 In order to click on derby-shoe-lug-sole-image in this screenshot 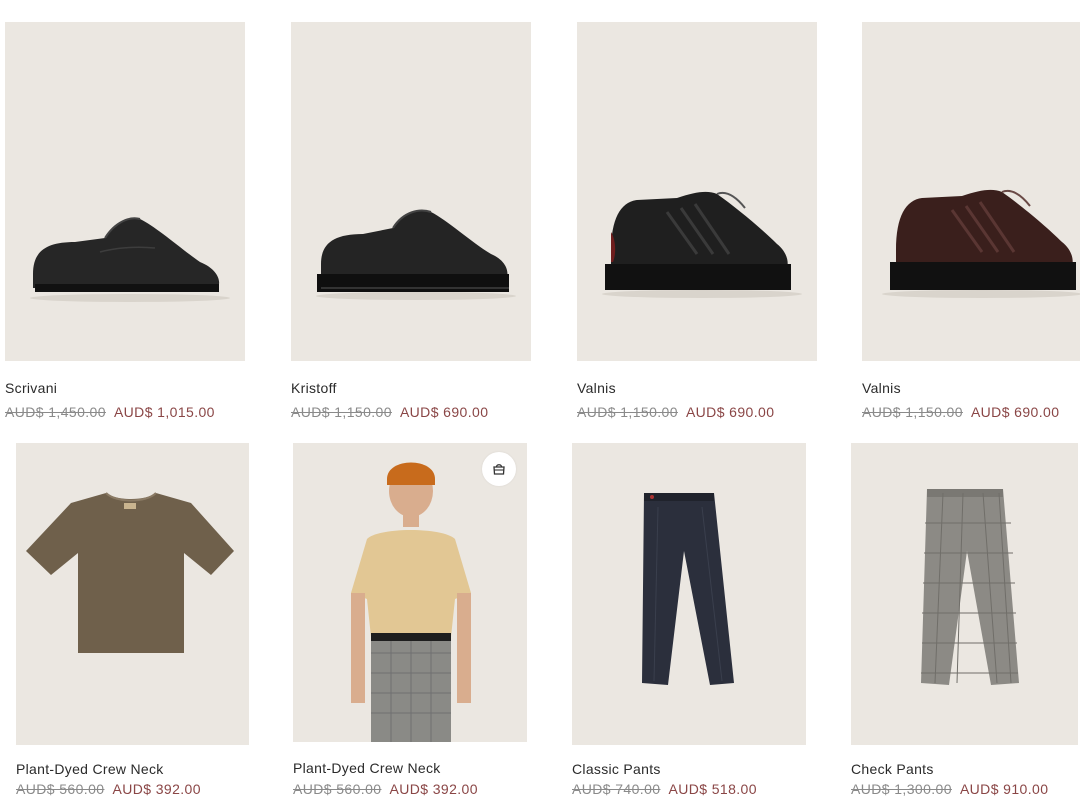, I will do `click(411, 191)`.